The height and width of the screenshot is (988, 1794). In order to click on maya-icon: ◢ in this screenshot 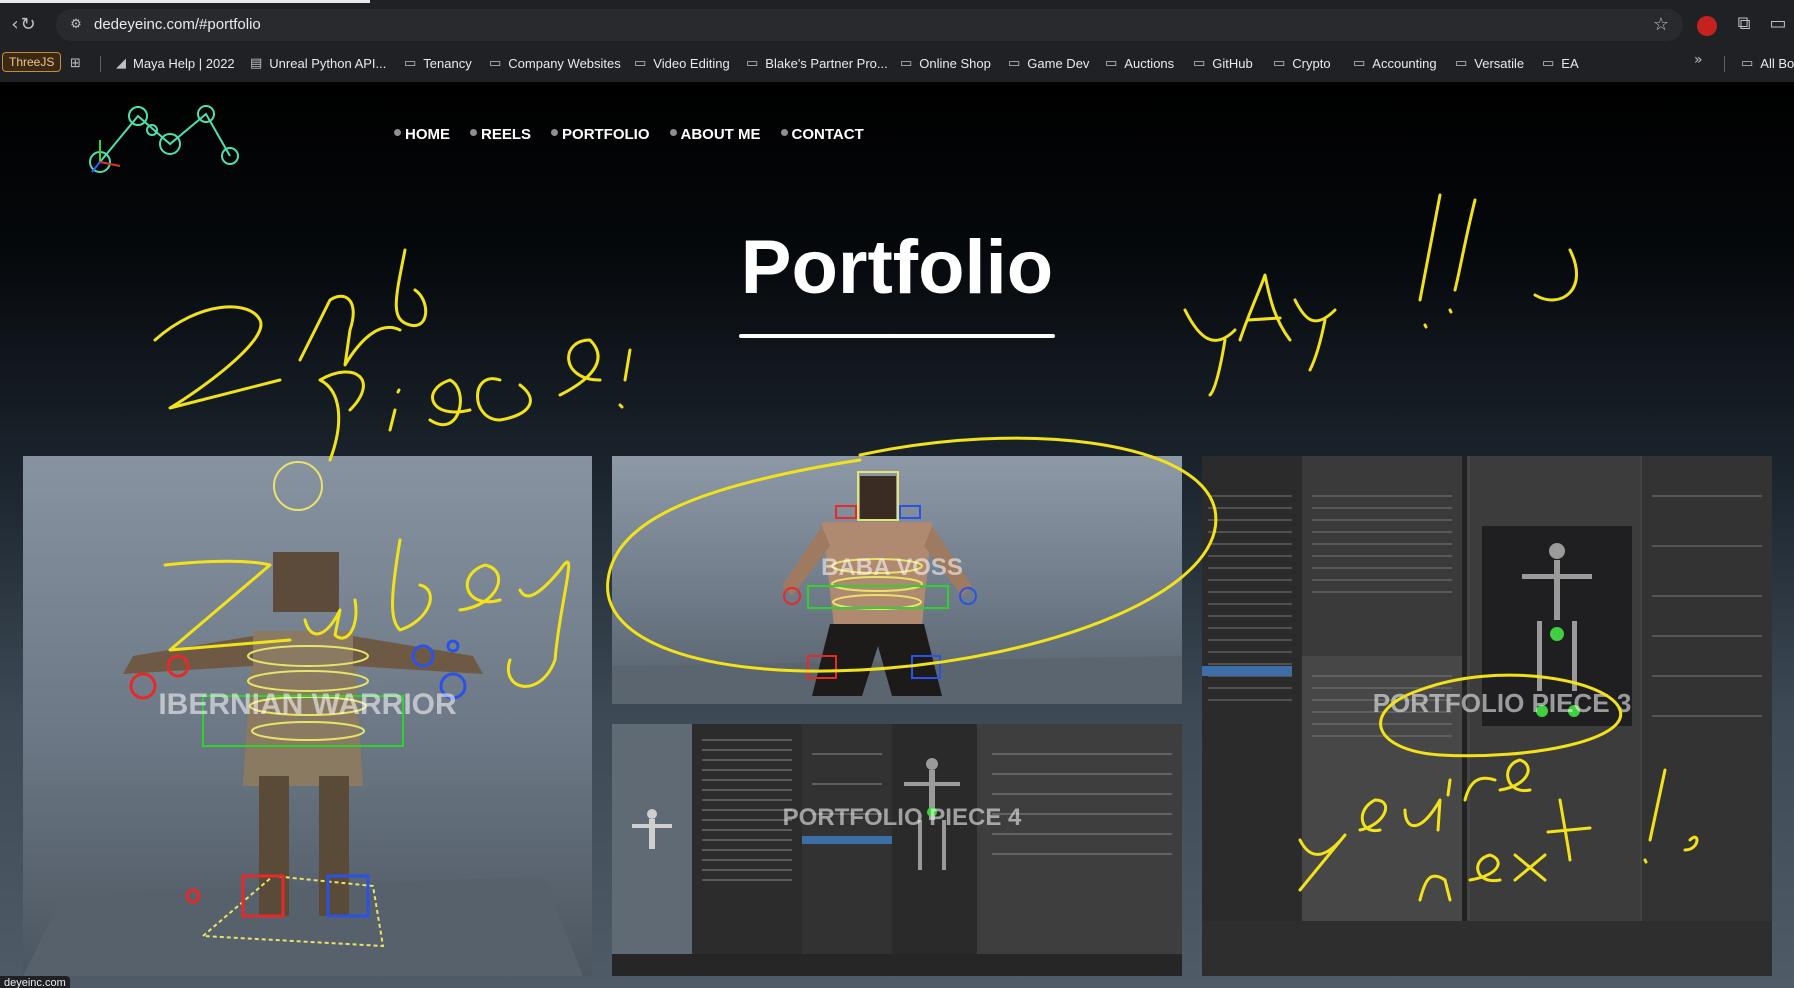, I will do `click(121, 63)`.